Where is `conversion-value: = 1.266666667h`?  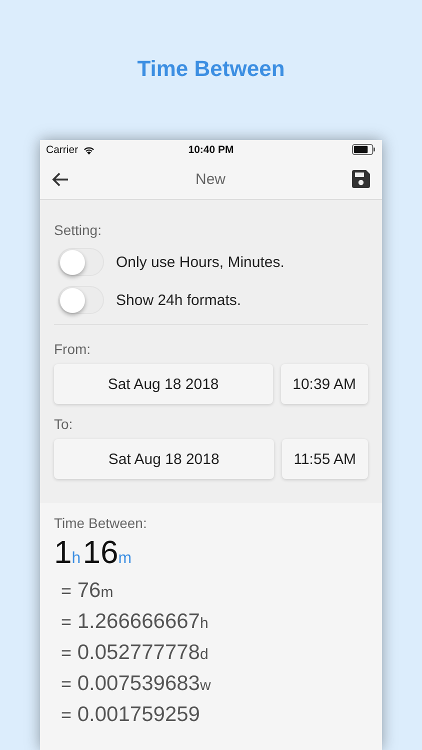 conversion-value: = 1.266666667h is located at coordinates (135, 622).